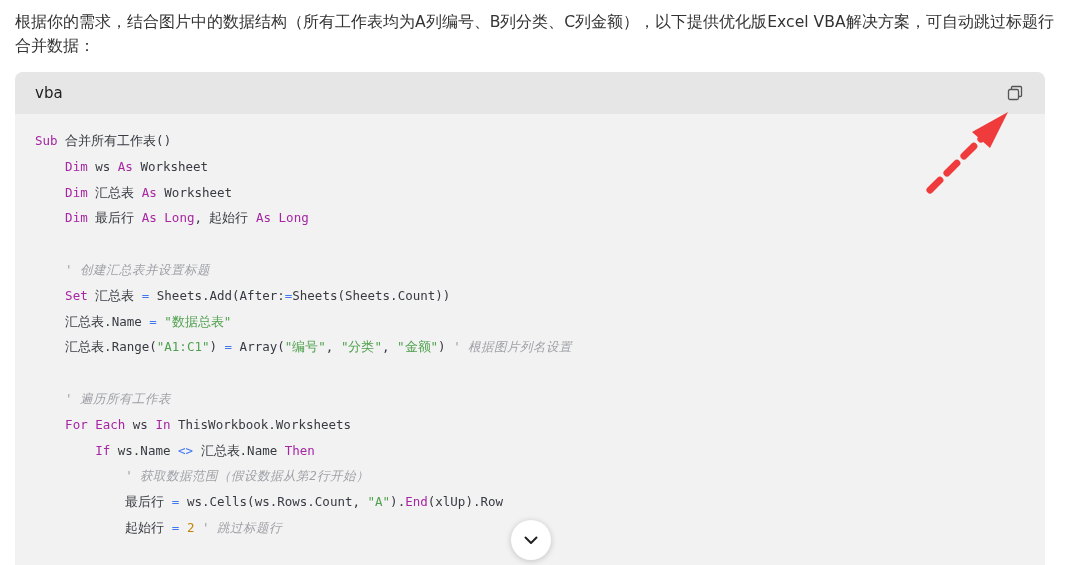 Image resolution: width=1080 pixels, height=565 pixels. I want to click on code-line: If ws.Name <> 汇总表.Name Then, so click(204, 450).